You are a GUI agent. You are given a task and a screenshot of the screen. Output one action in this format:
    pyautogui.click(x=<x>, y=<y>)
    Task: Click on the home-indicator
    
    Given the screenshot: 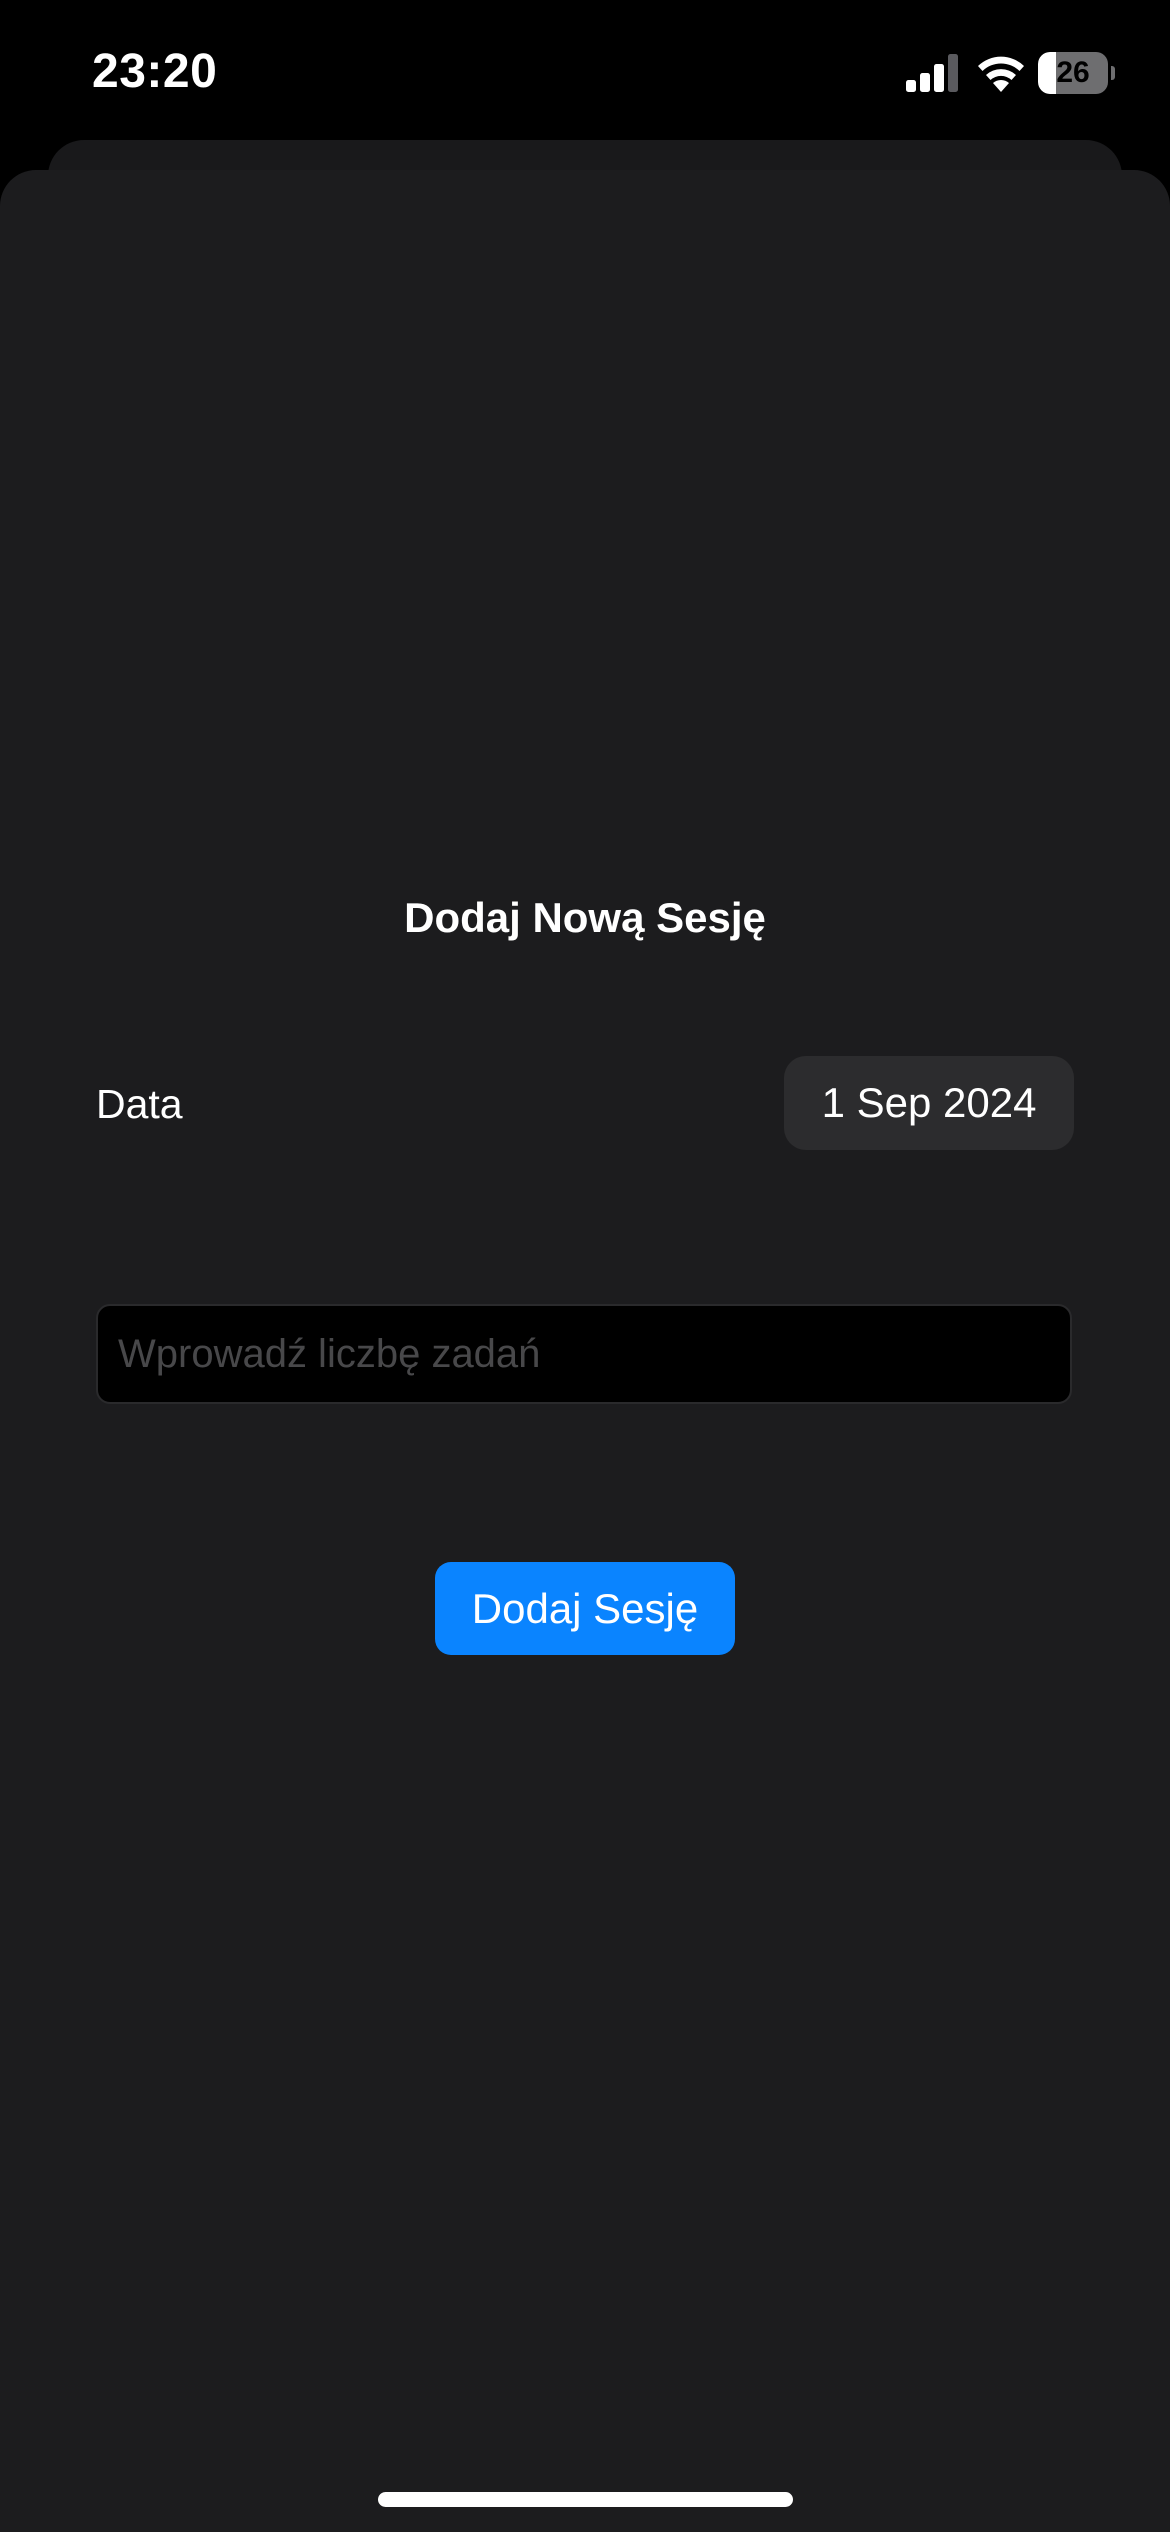 What is the action you would take?
    pyautogui.click(x=585, y=2499)
    